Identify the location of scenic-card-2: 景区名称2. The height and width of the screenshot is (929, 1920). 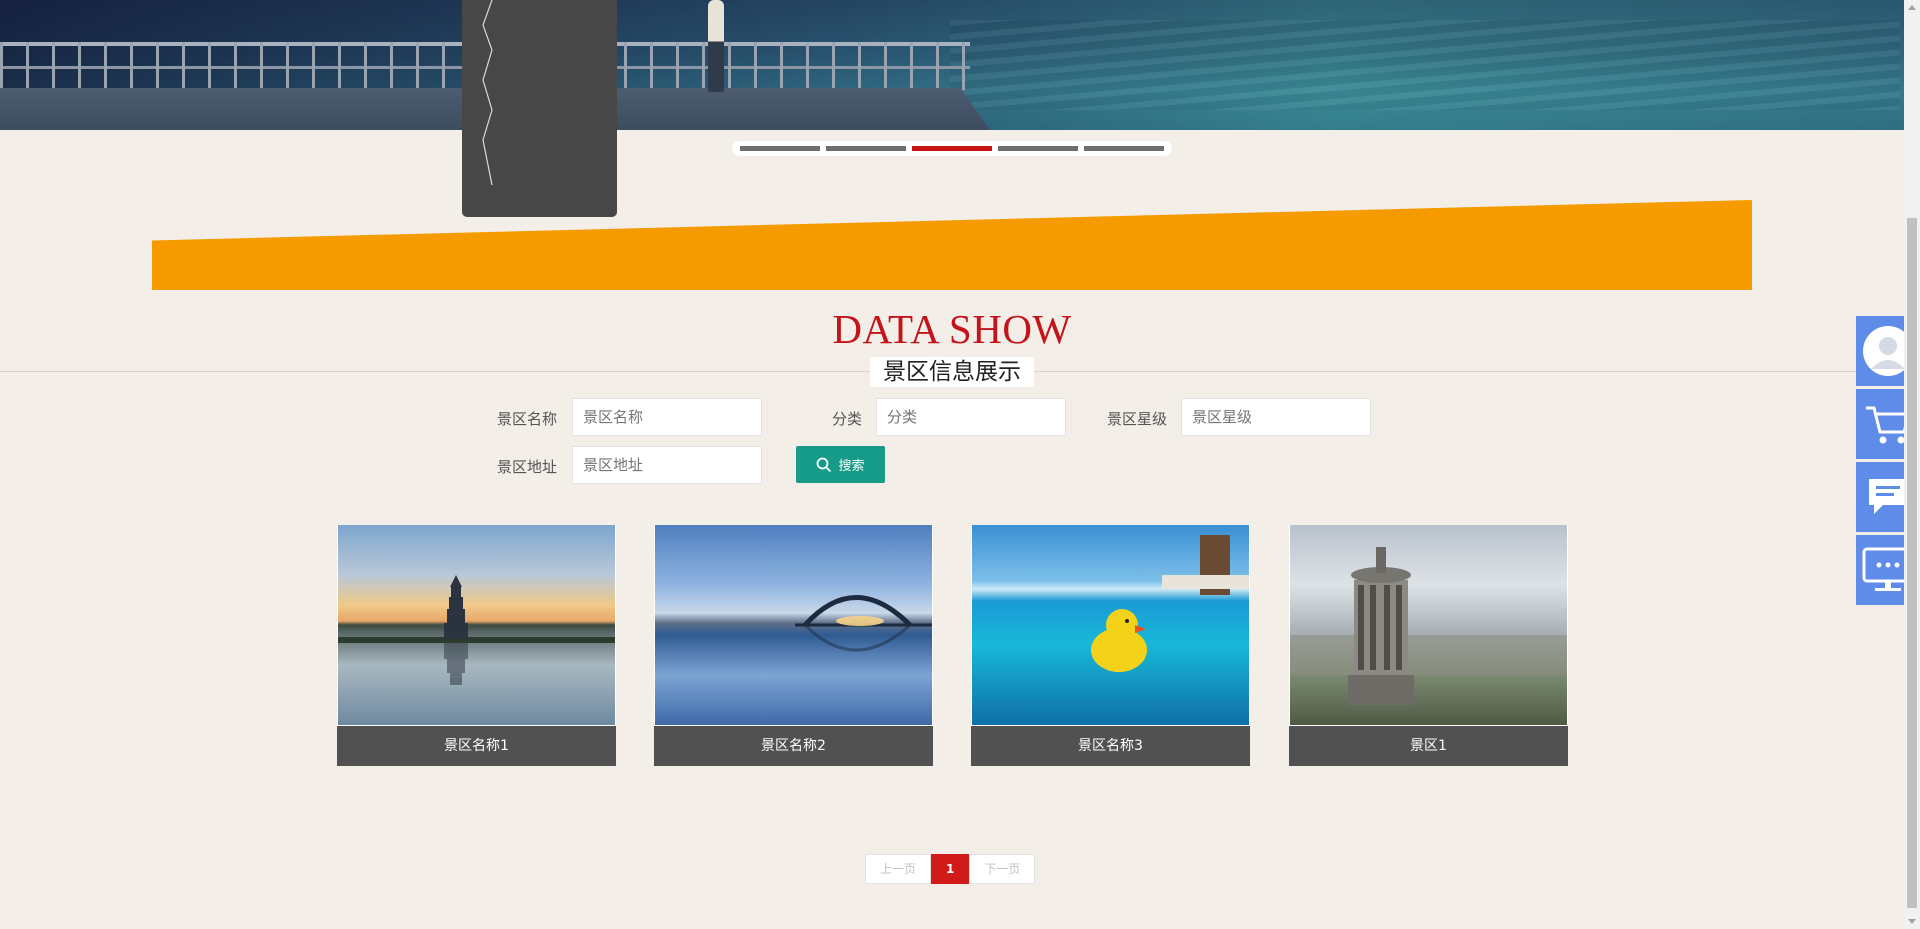
(793, 645).